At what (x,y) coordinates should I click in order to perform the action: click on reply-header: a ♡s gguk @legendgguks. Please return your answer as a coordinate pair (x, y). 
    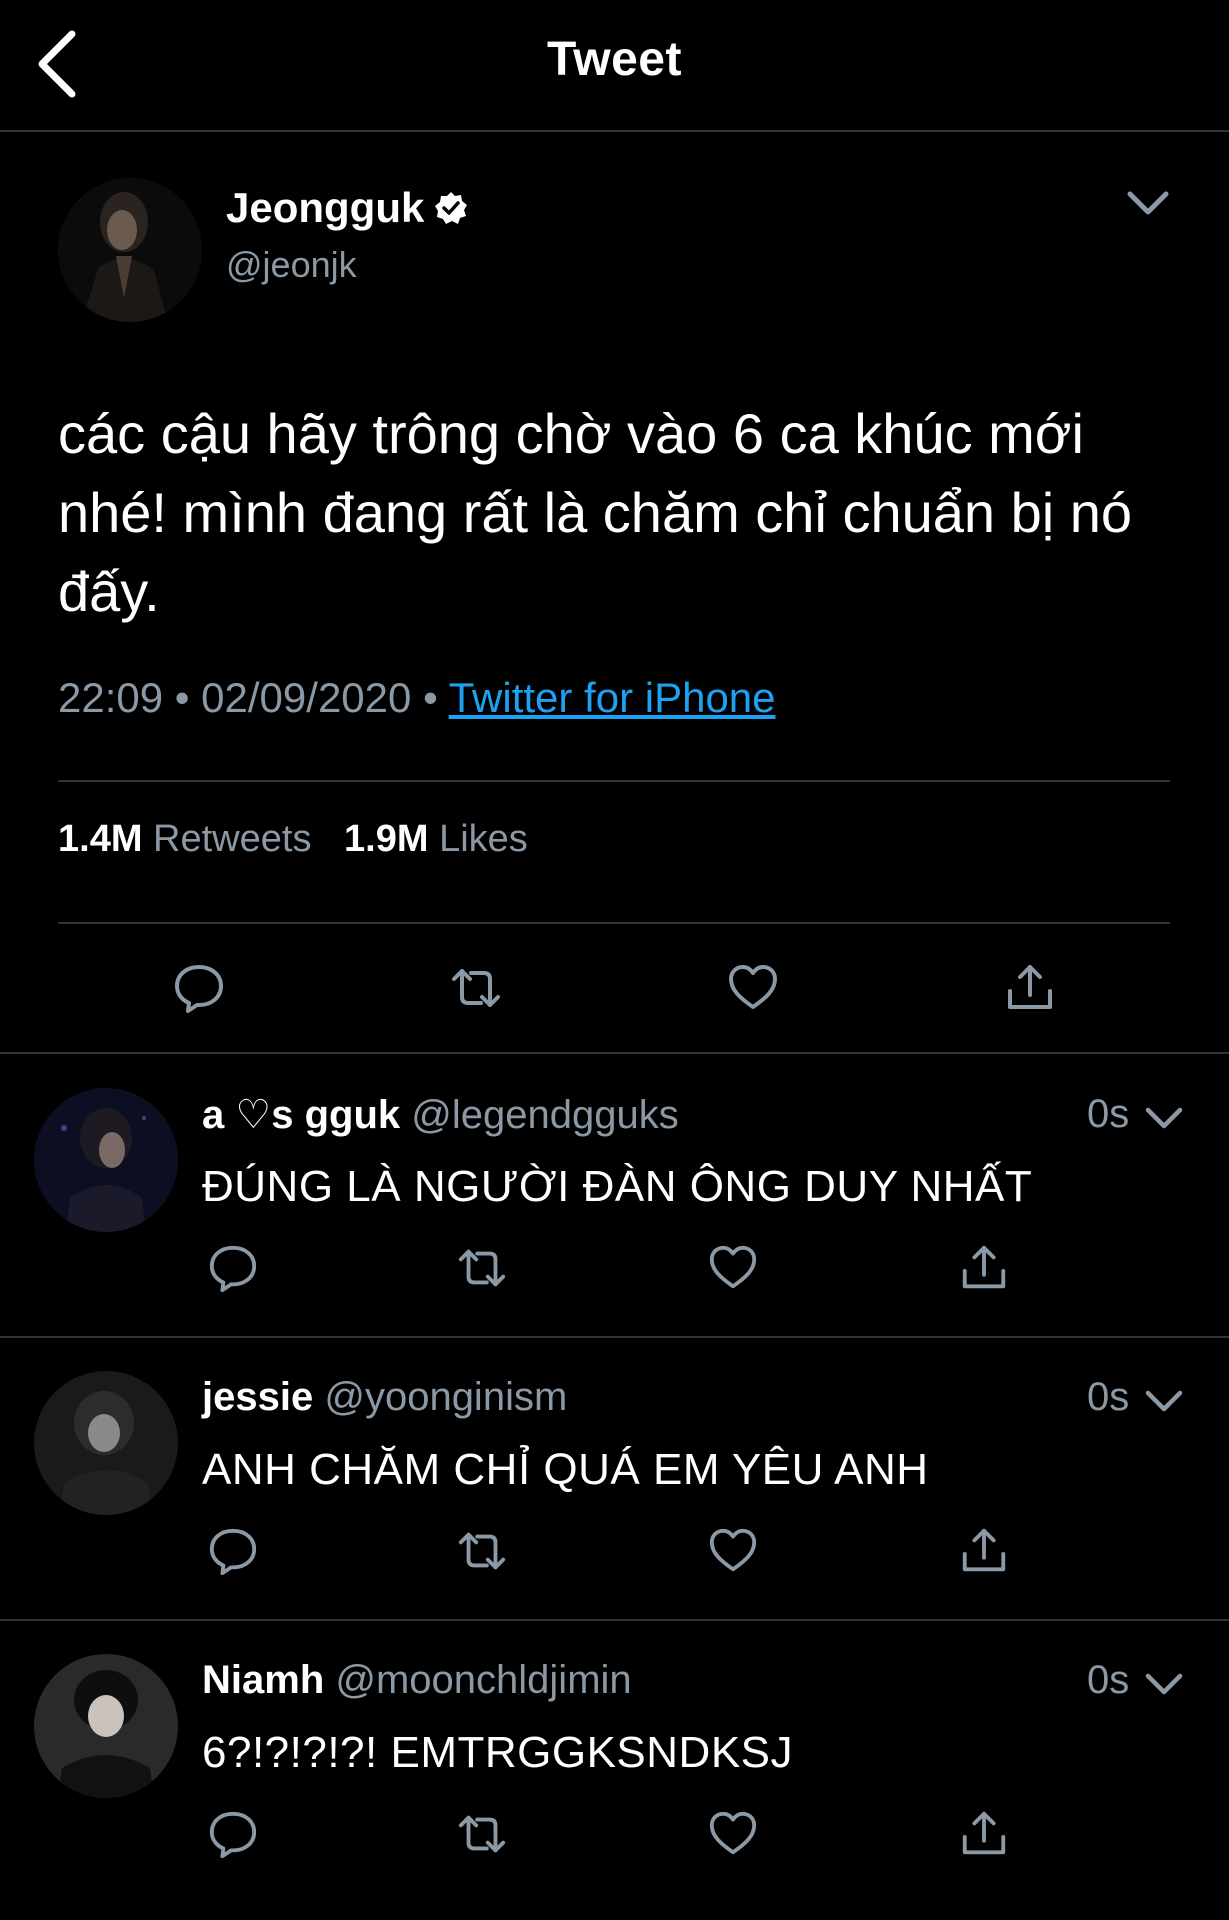
    Looking at the image, I should click on (440, 1115).